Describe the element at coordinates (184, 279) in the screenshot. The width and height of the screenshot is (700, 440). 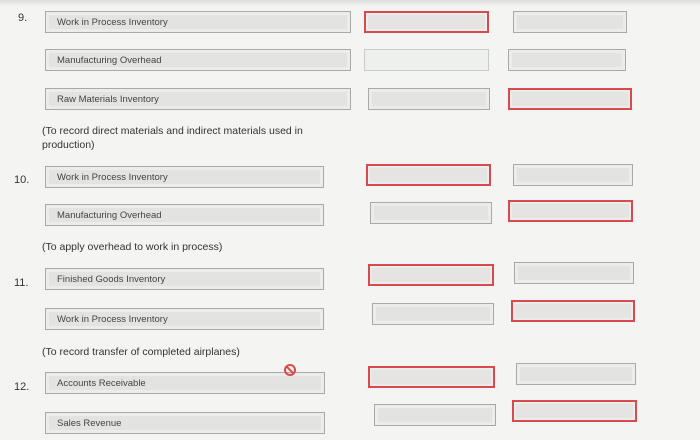
I see `account-field: Finished Goods Inventory` at that location.